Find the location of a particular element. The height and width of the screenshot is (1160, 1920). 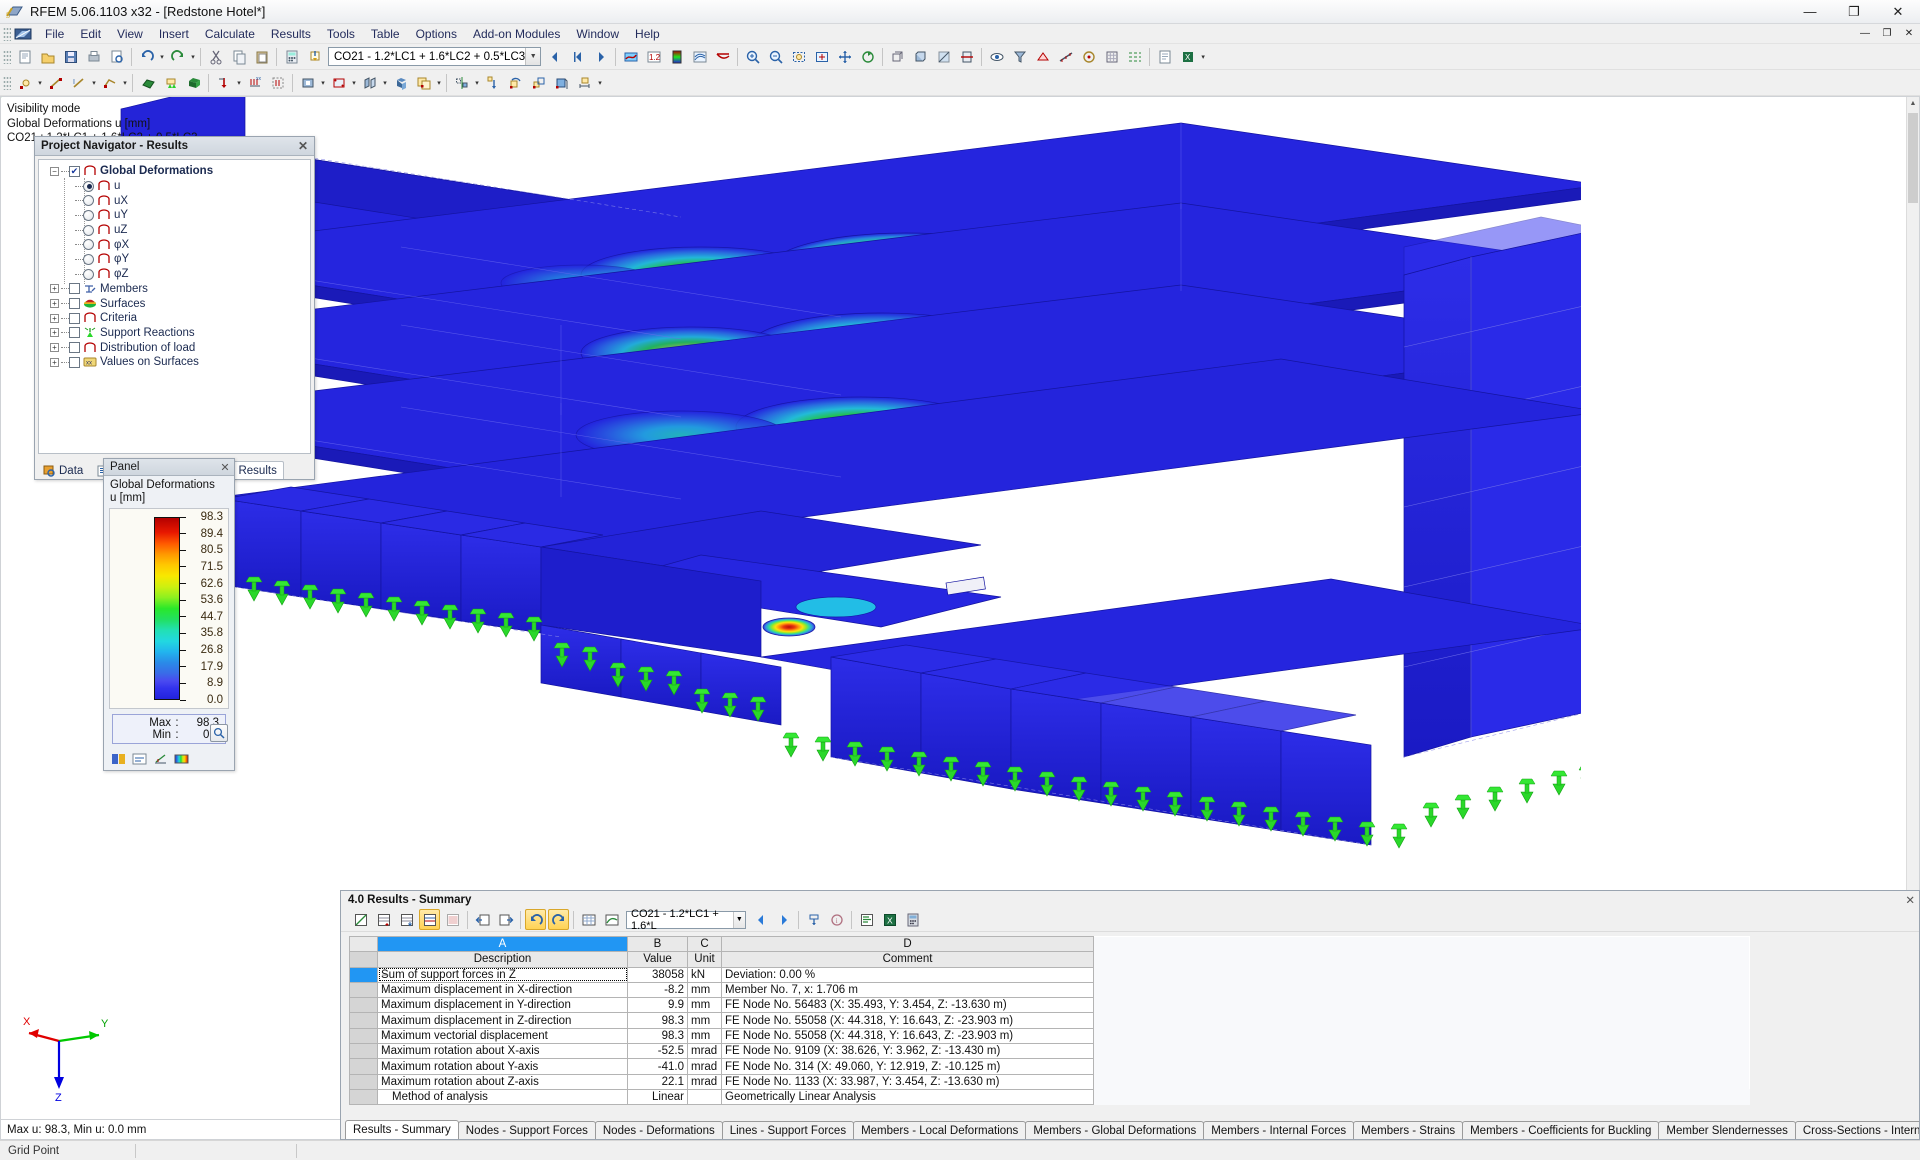

print-icon is located at coordinates (93, 56).